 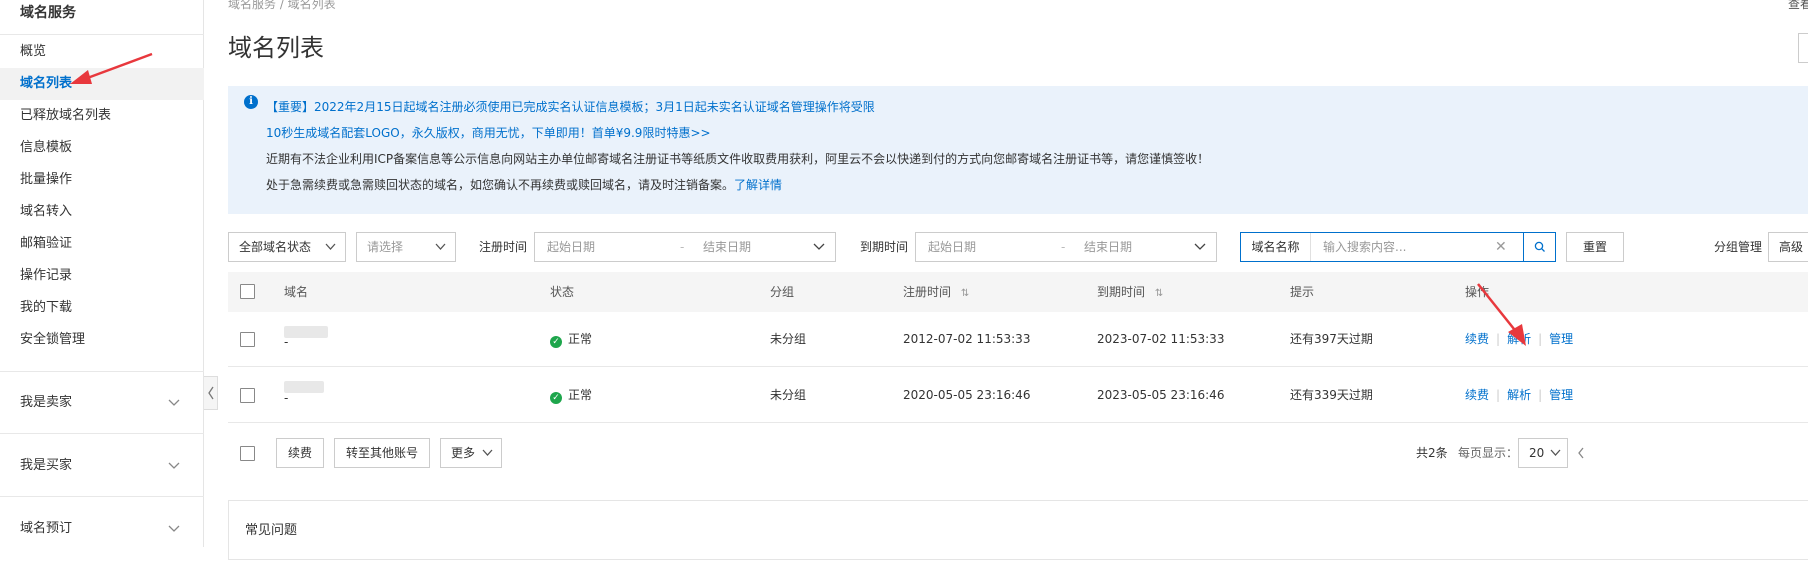 I want to click on chevron-left-icon, so click(x=1581, y=453).